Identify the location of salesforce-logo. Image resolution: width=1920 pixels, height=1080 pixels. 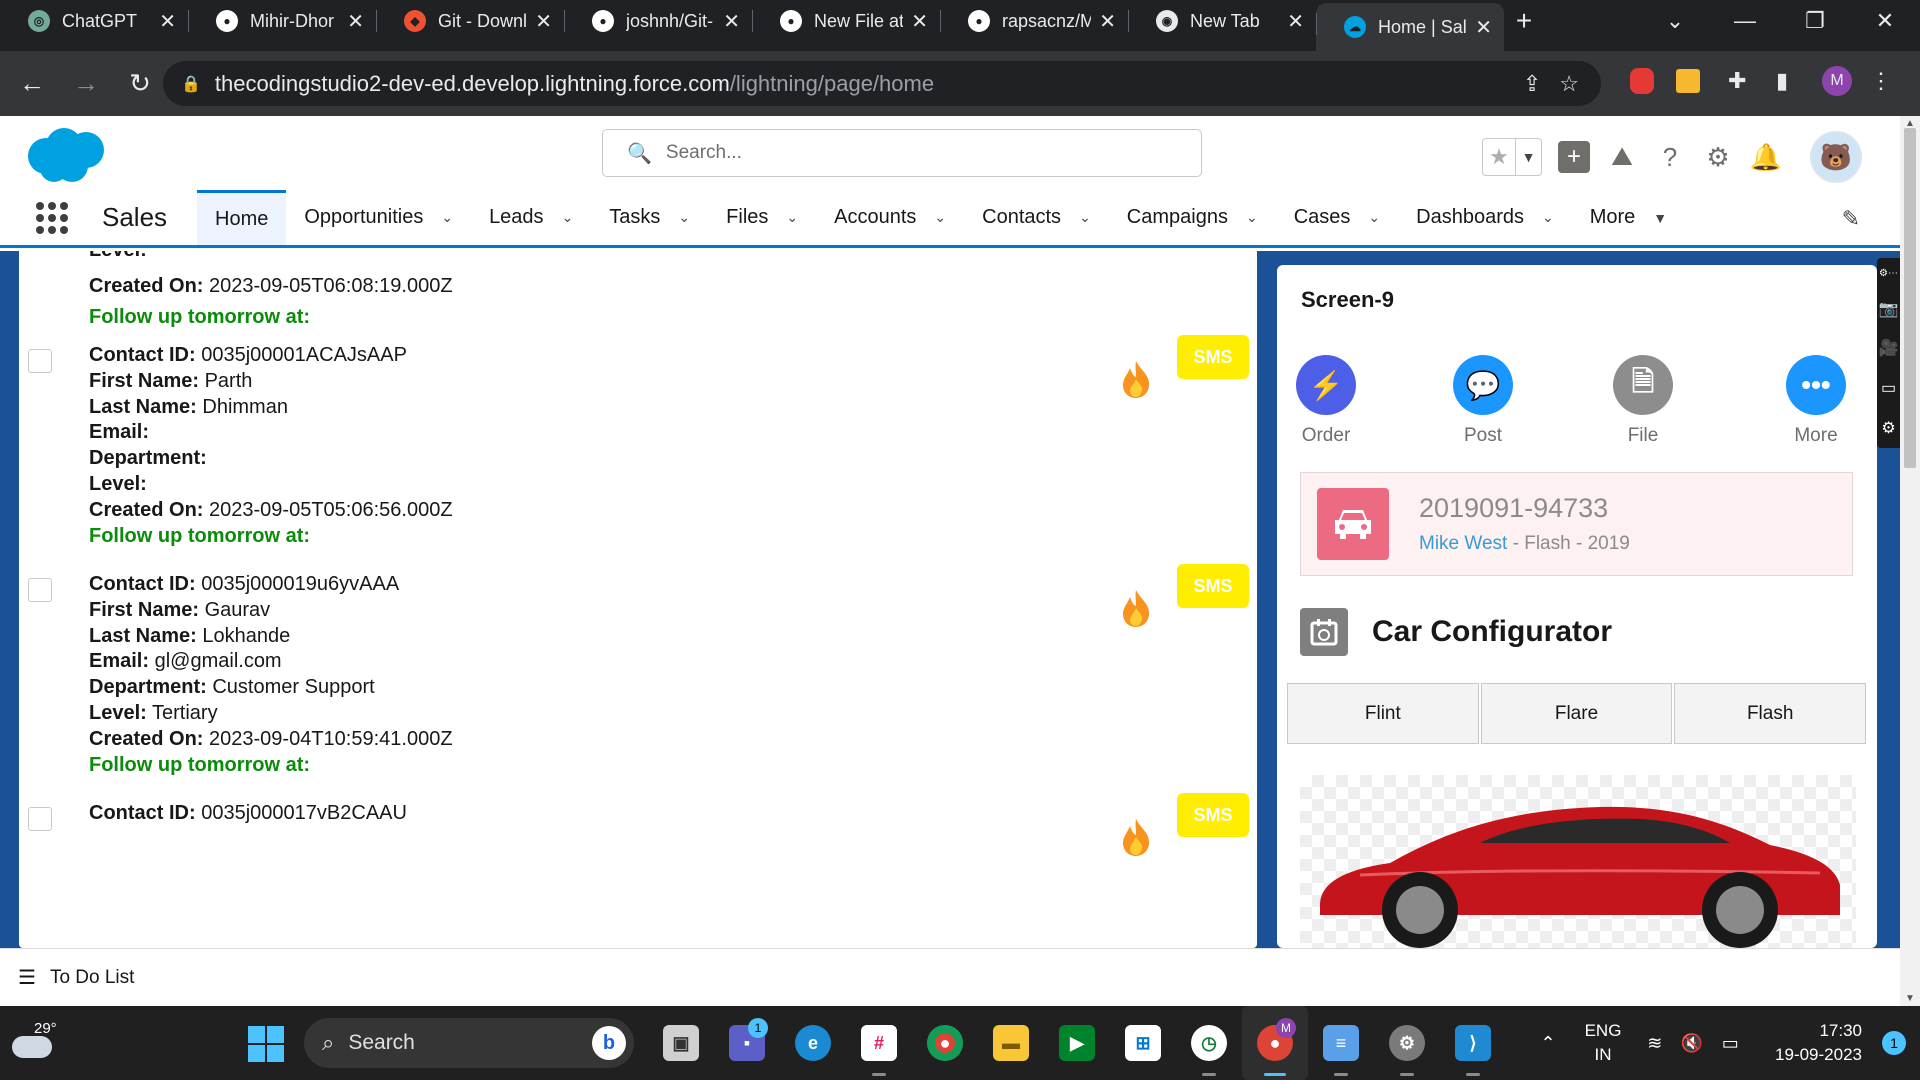
(67, 156).